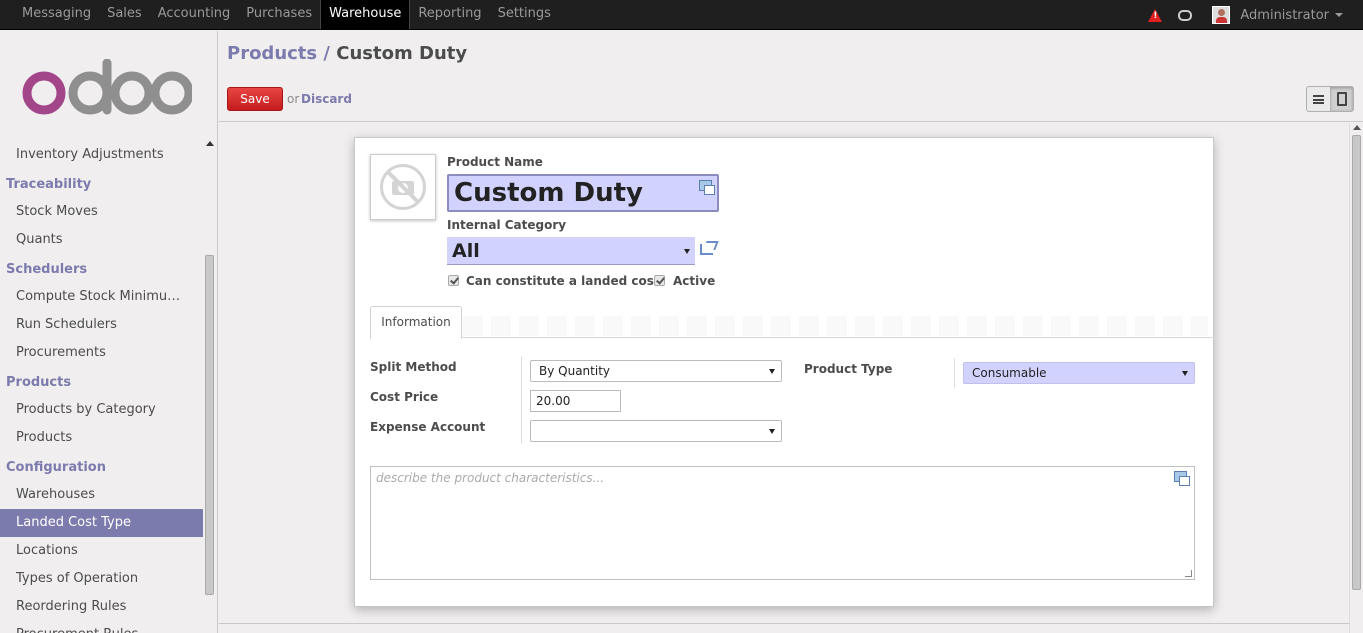  What do you see at coordinates (101, 551) in the screenshot?
I see `sidebar-item-locations: Locations` at bounding box center [101, 551].